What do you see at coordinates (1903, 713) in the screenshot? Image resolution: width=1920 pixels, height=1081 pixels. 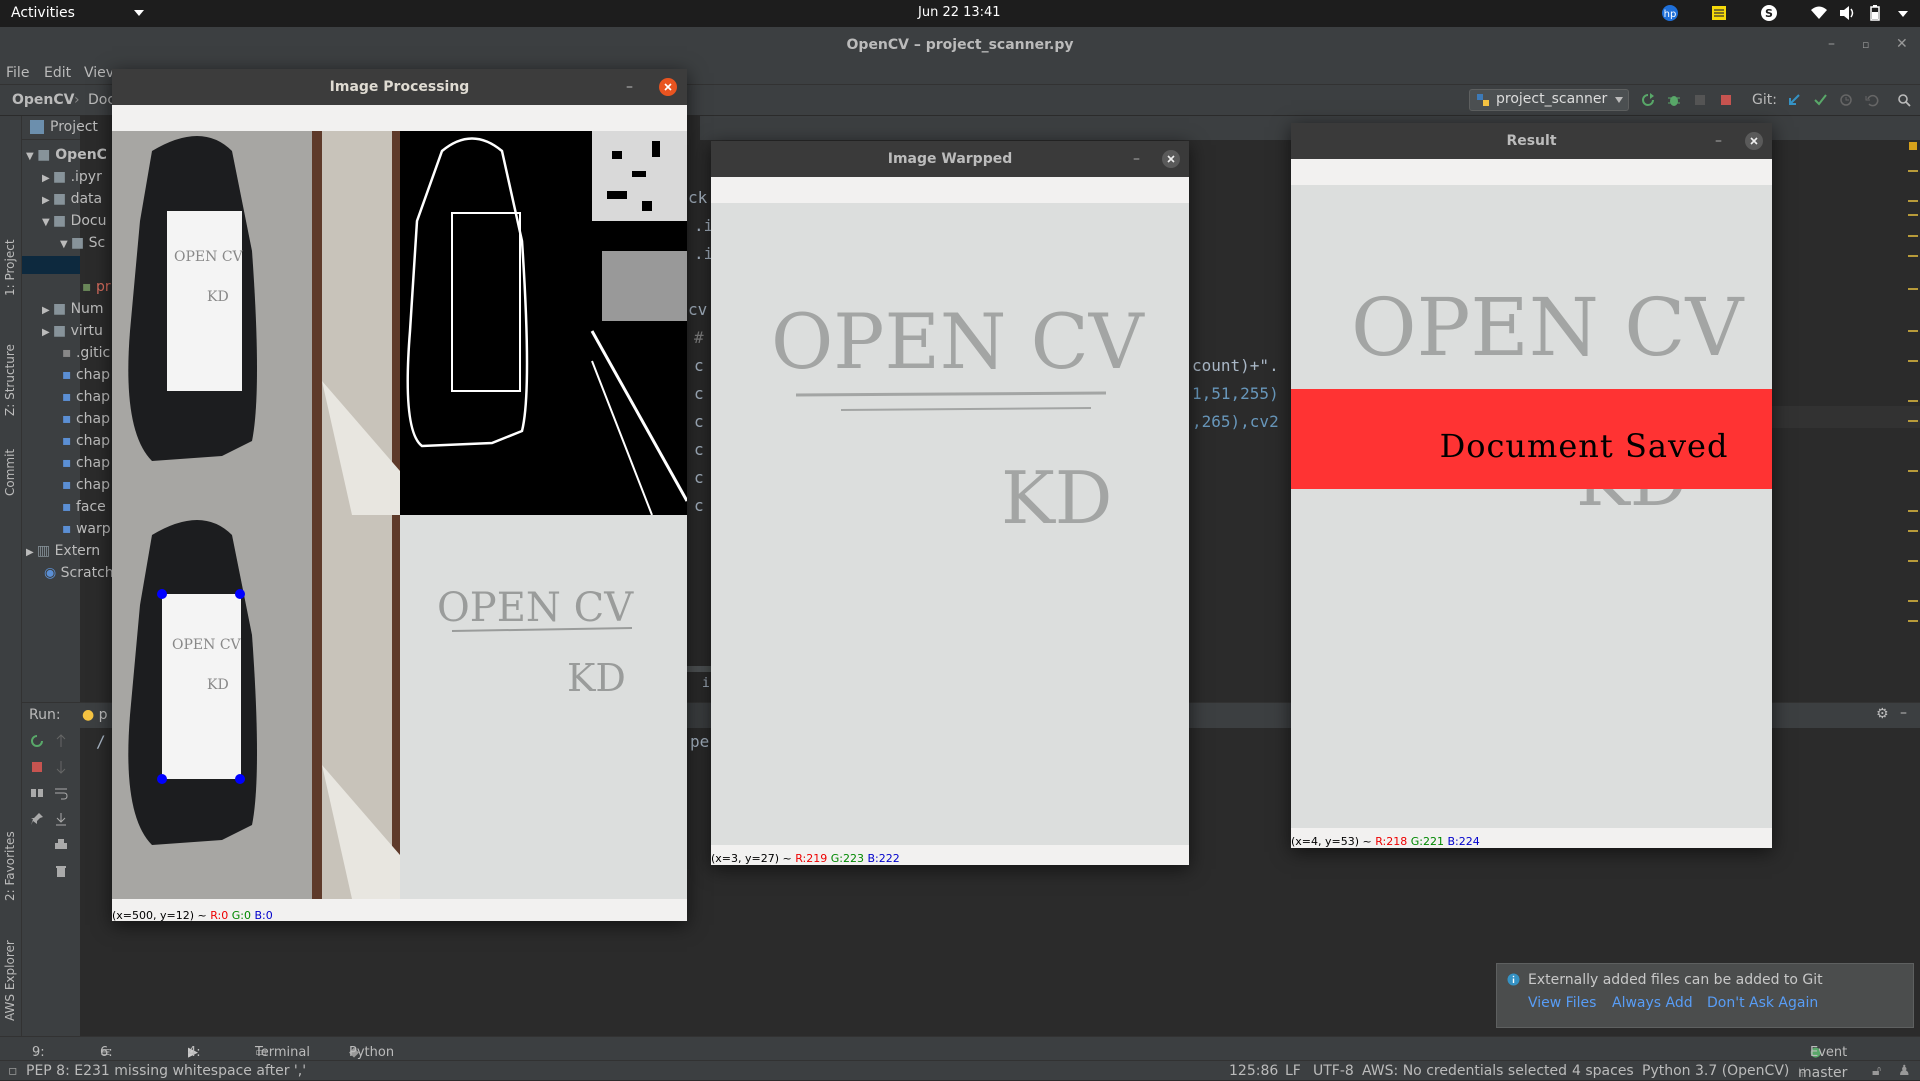 I see `run-hide-button: –` at bounding box center [1903, 713].